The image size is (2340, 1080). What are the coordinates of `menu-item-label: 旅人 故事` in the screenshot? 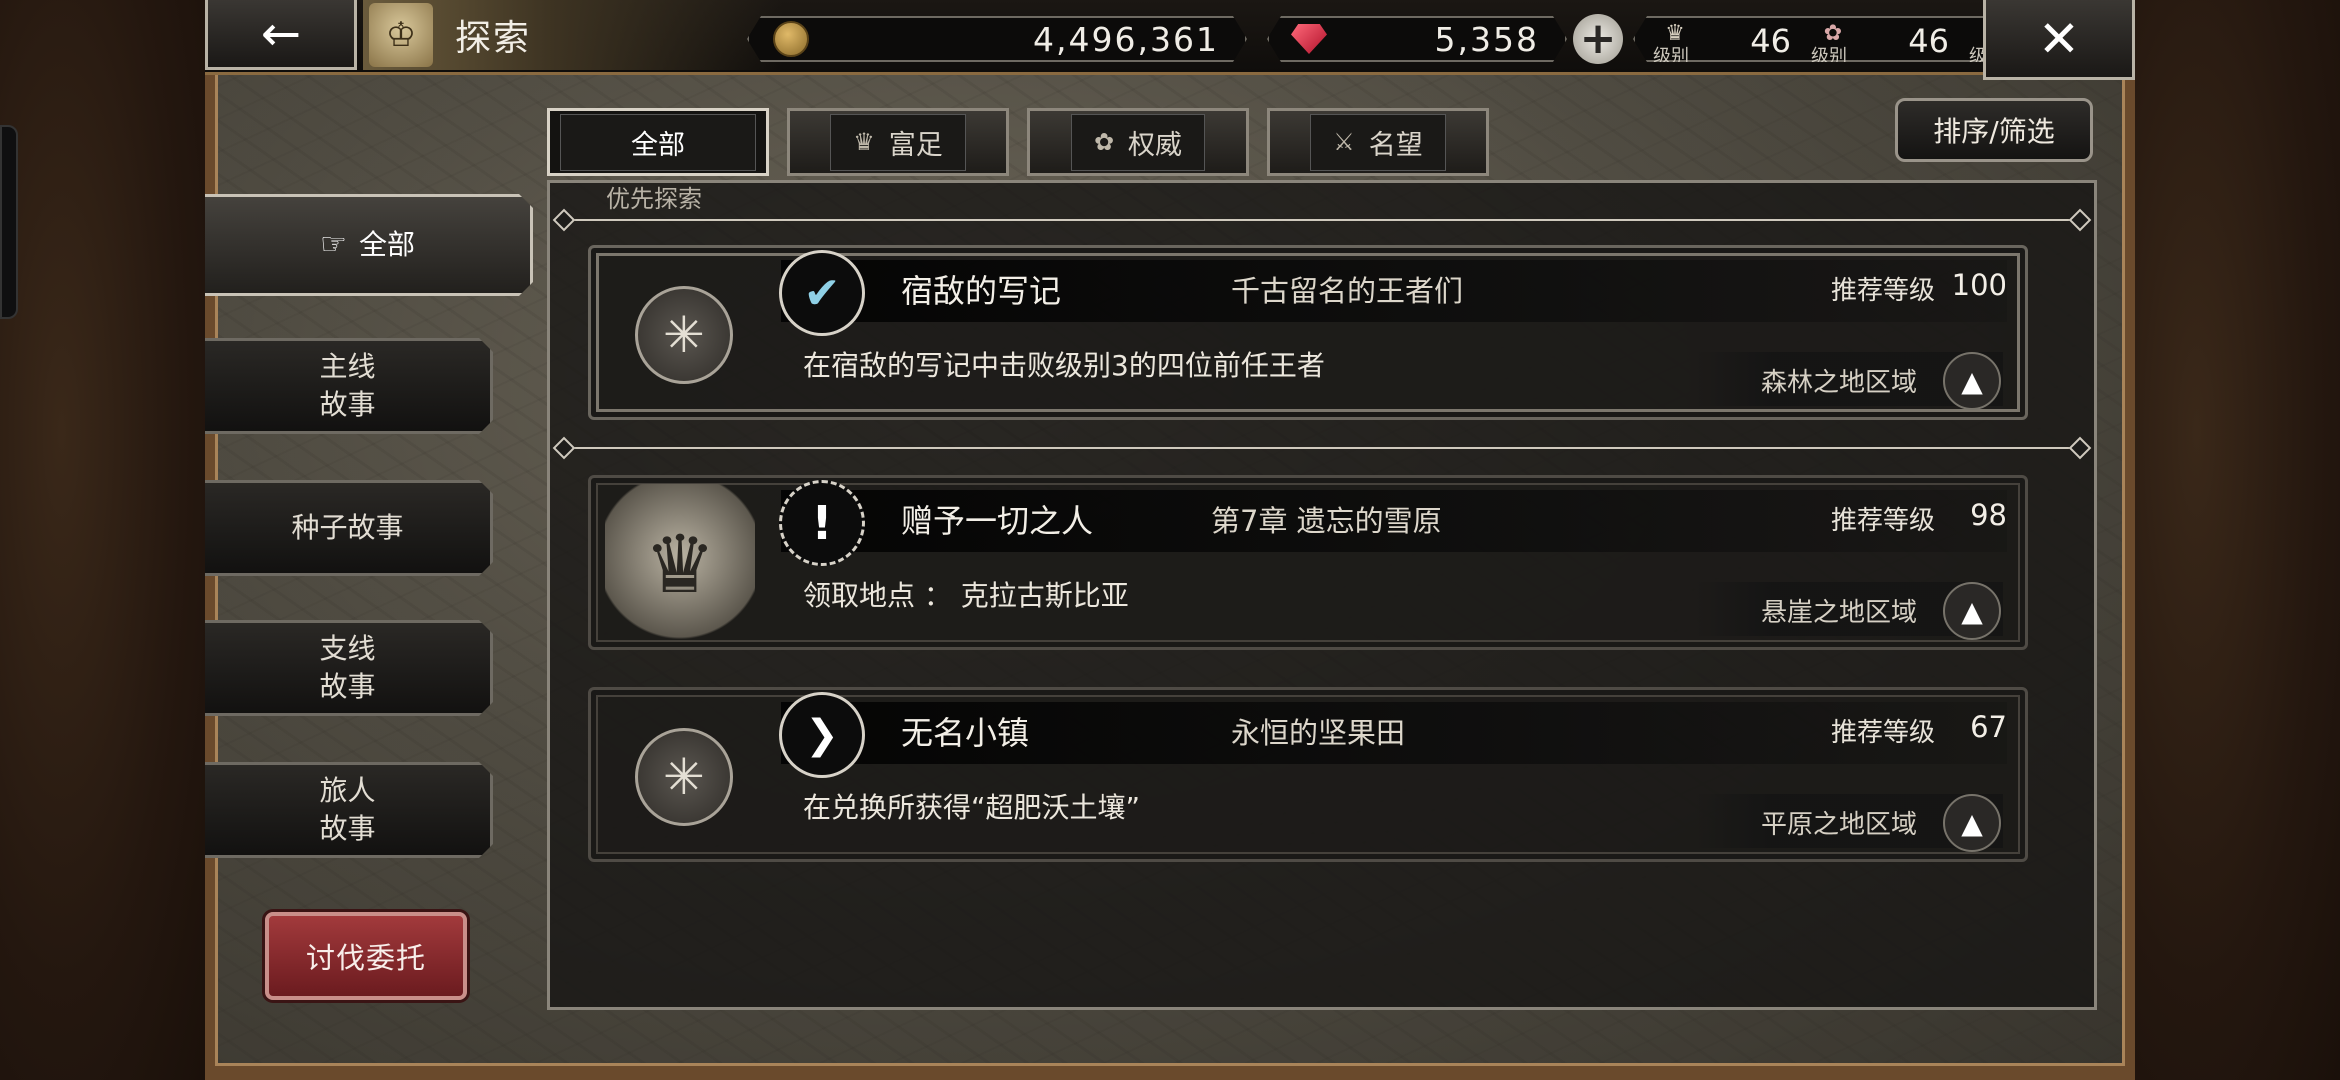 It's located at (347, 809).